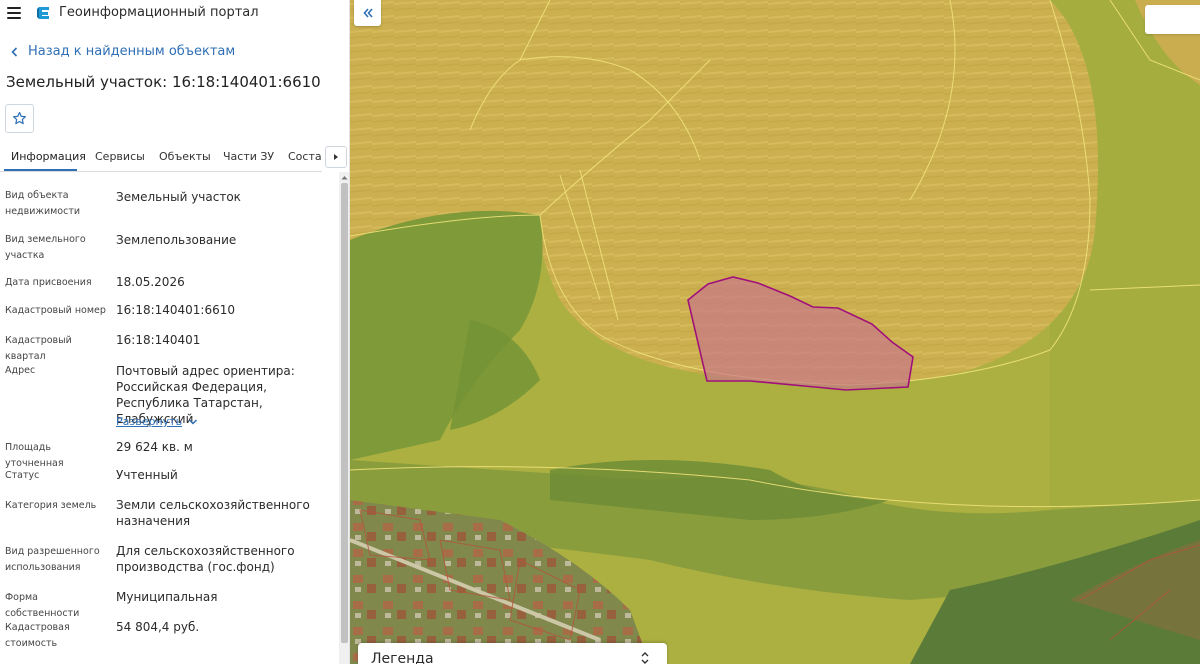 The height and width of the screenshot is (664, 1200). What do you see at coordinates (43, 203) in the screenshot?
I see `info-label: Вид объекта недвижимости` at bounding box center [43, 203].